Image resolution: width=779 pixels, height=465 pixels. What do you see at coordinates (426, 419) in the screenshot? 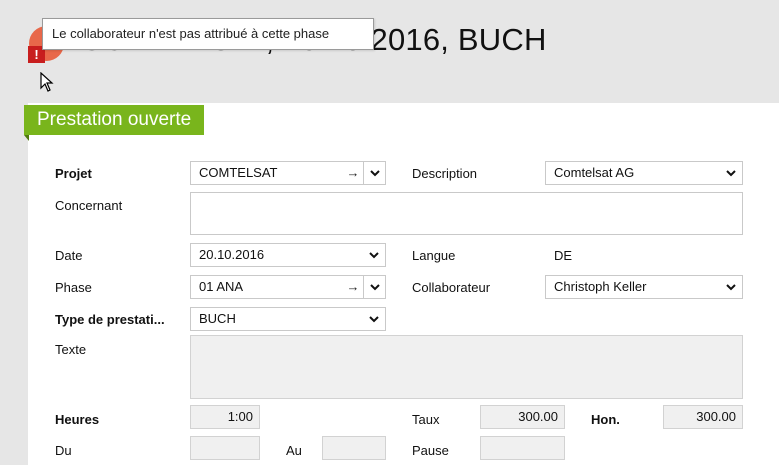
I see `taux-label: Taux` at bounding box center [426, 419].